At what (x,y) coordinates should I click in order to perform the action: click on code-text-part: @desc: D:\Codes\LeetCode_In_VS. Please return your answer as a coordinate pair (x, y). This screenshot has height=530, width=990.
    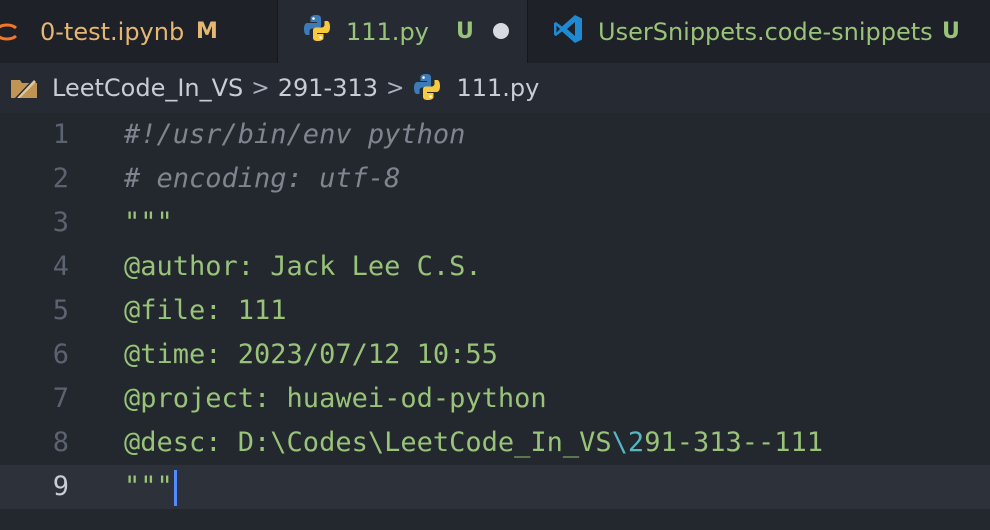
    Looking at the image, I should click on (368, 442).